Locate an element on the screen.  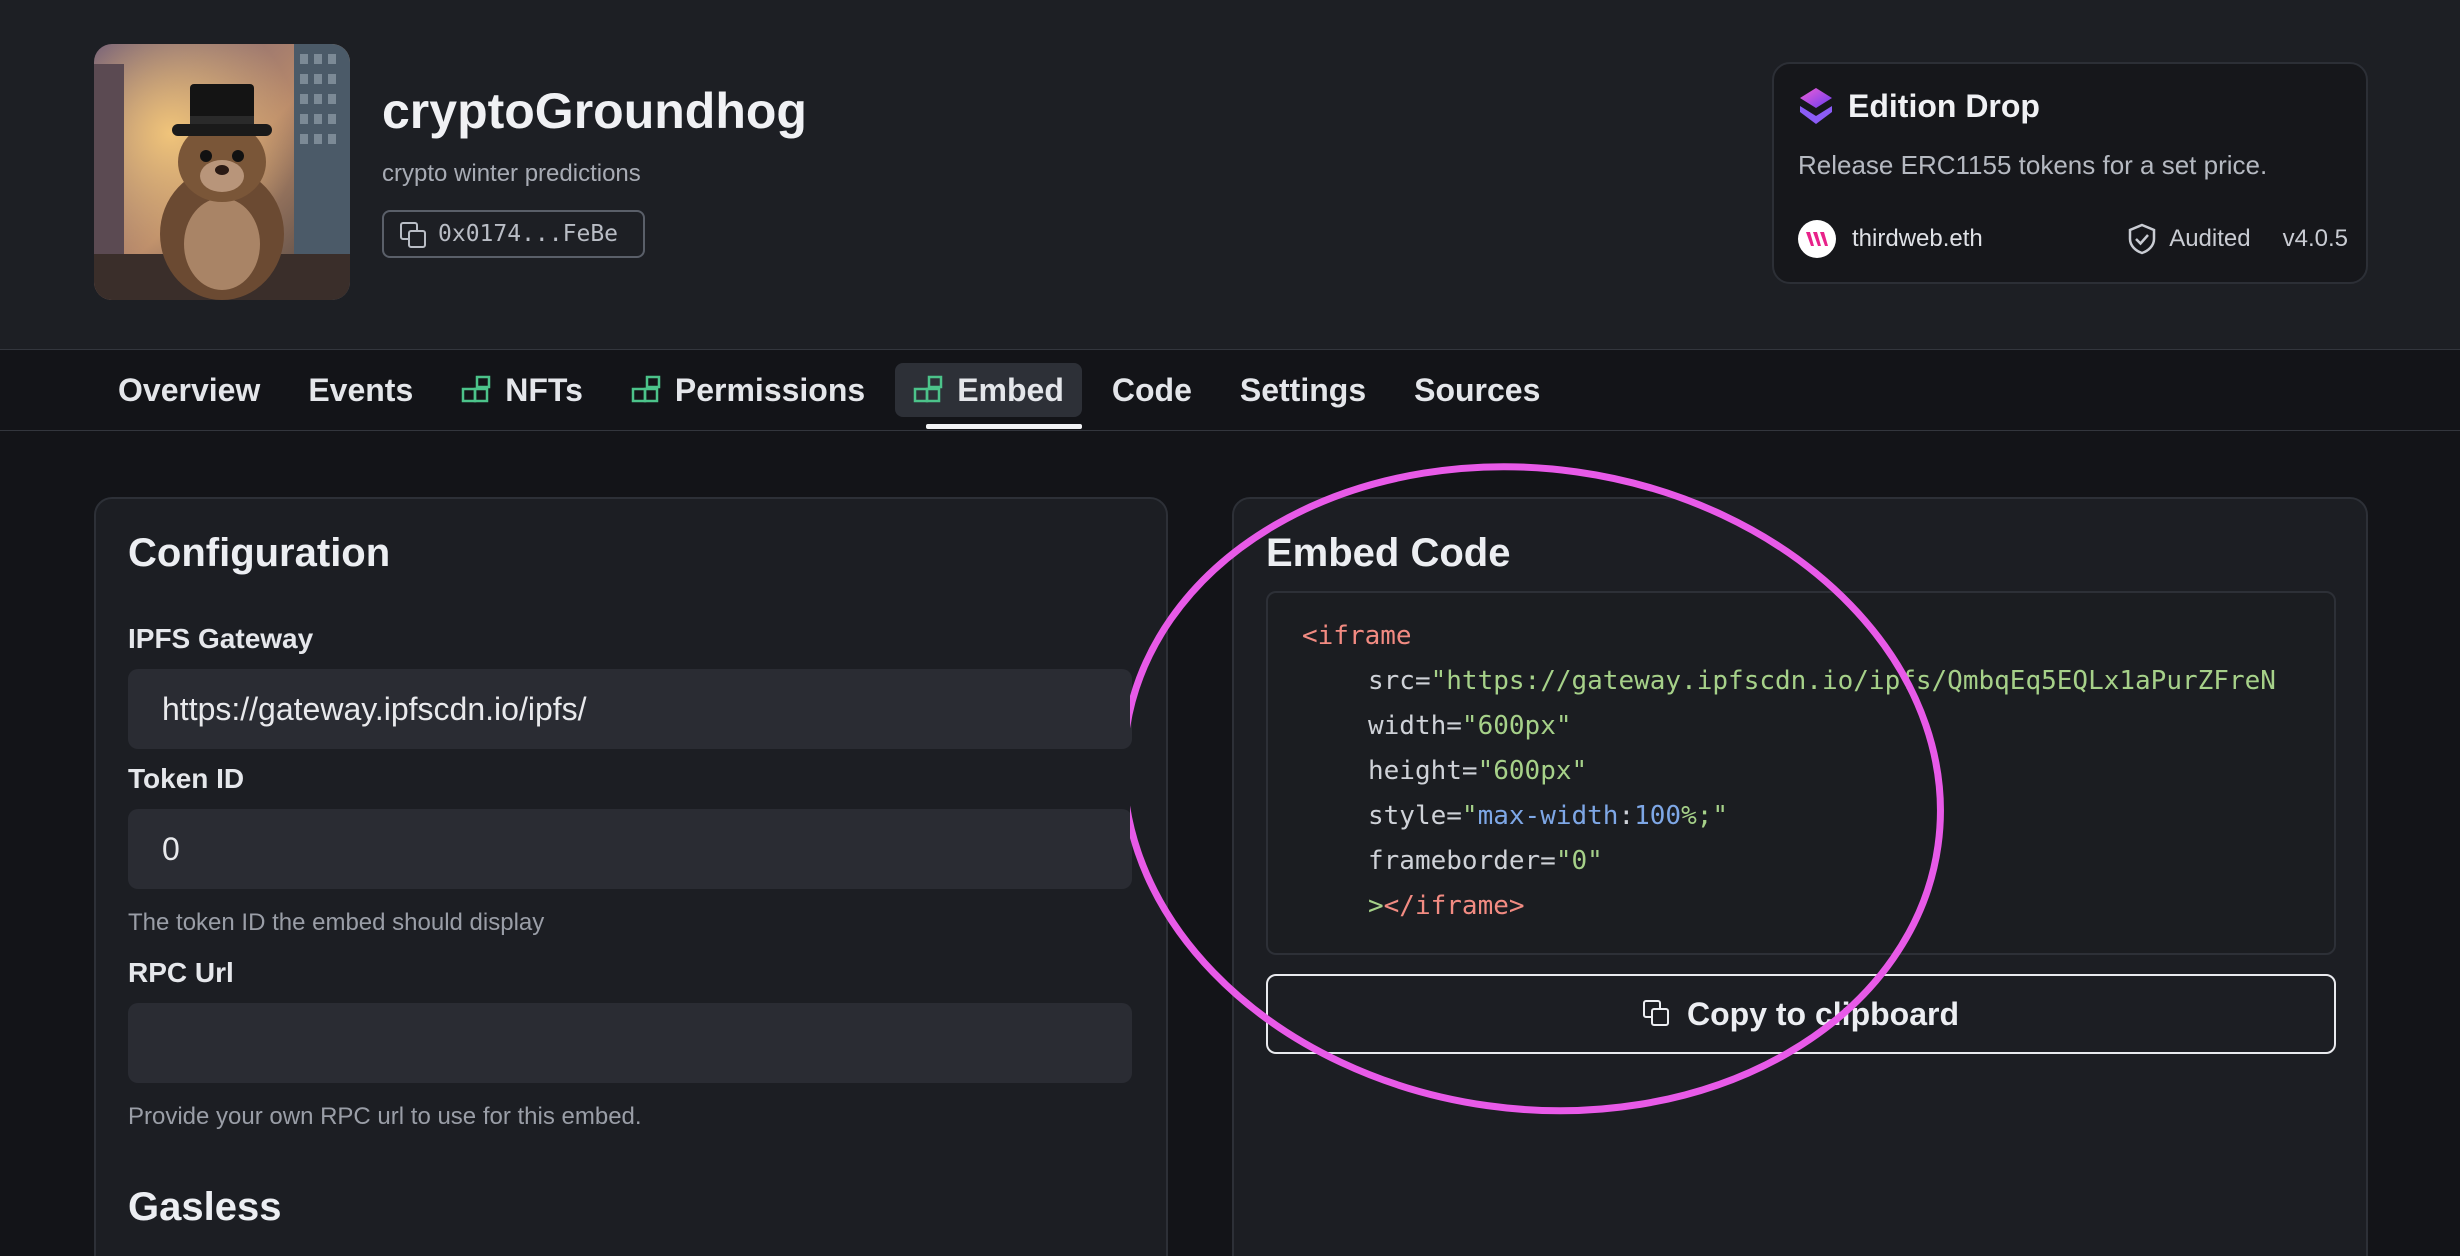
configuration-title: Configuration is located at coordinates (259, 553).